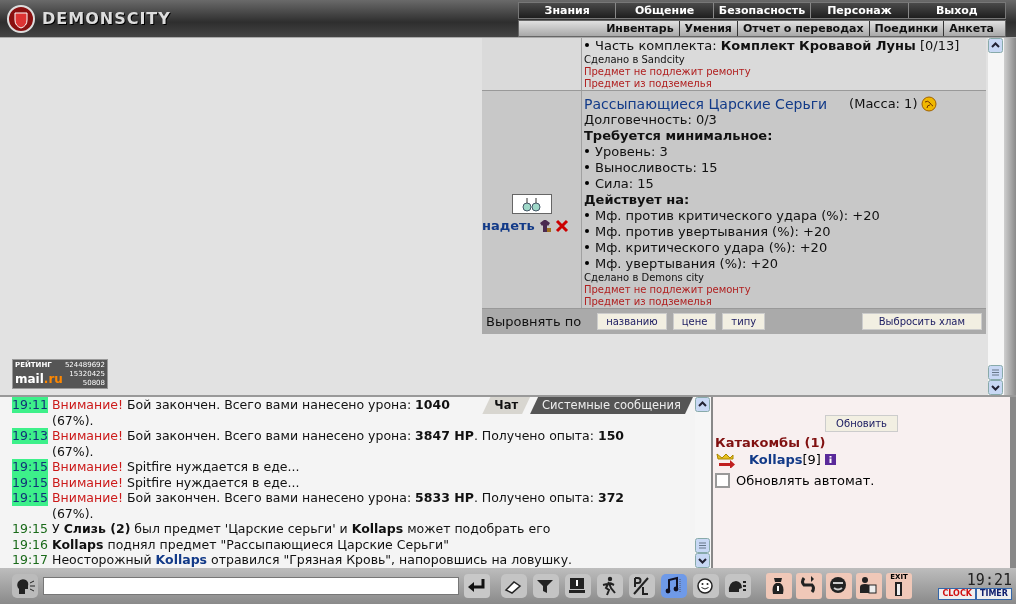 The image size is (1016, 604). What do you see at coordinates (664, 10) in the screenshot?
I see `menu-item: Общение` at bounding box center [664, 10].